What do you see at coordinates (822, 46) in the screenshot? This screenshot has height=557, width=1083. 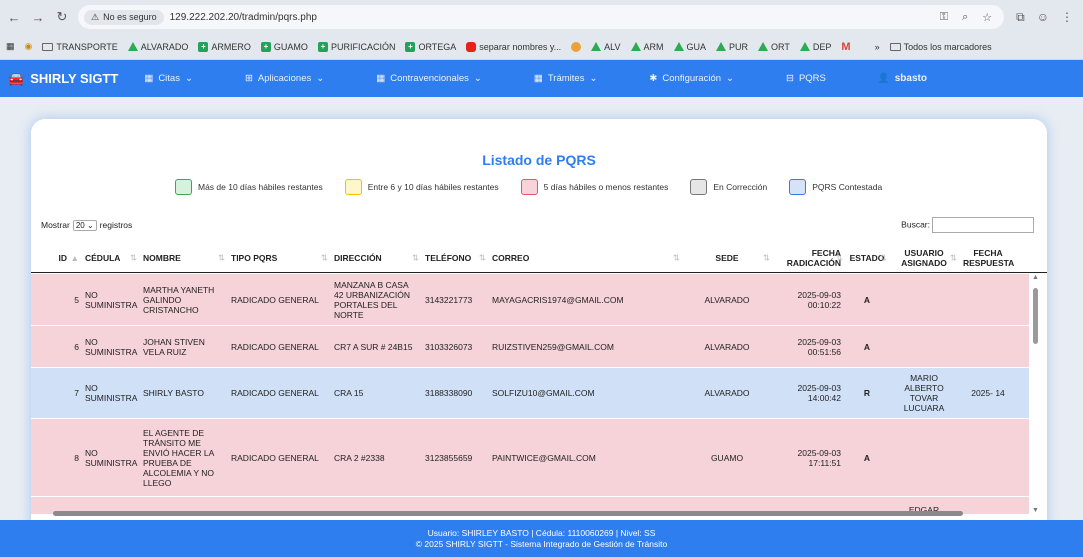 I see `bookmark-label: DEP` at bounding box center [822, 46].